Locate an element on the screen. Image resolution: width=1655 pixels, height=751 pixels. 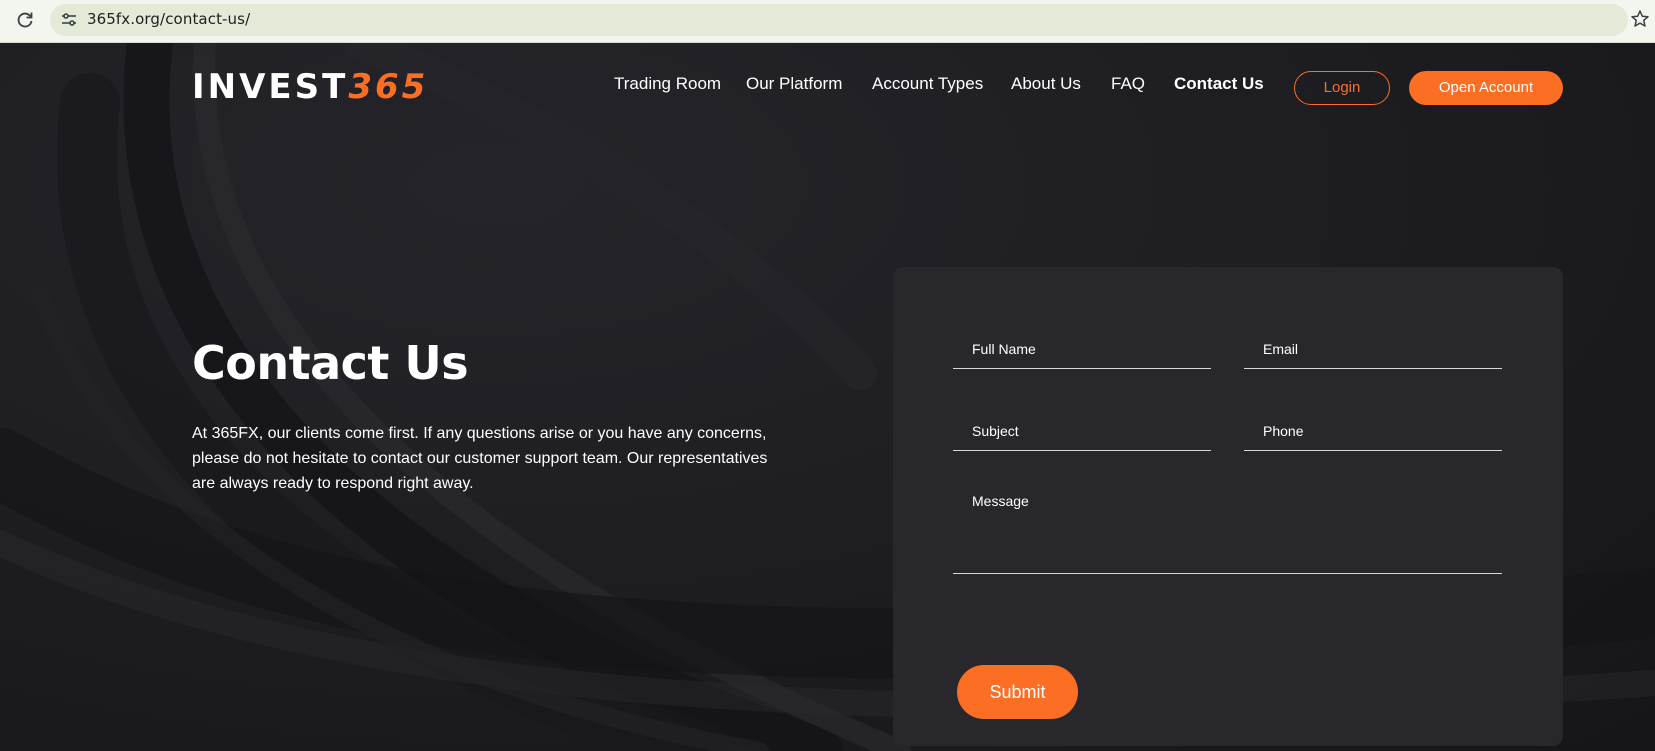
url-text: 365fx.org/contact-us/ is located at coordinates (168, 19).